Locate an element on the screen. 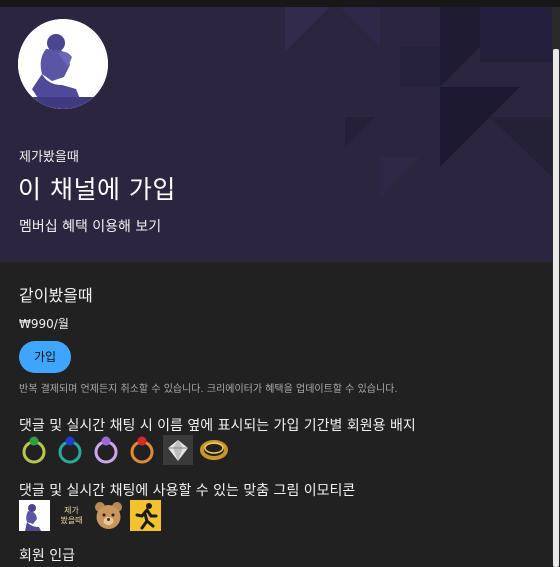  red-gem-ring-icon is located at coordinates (142, 450).